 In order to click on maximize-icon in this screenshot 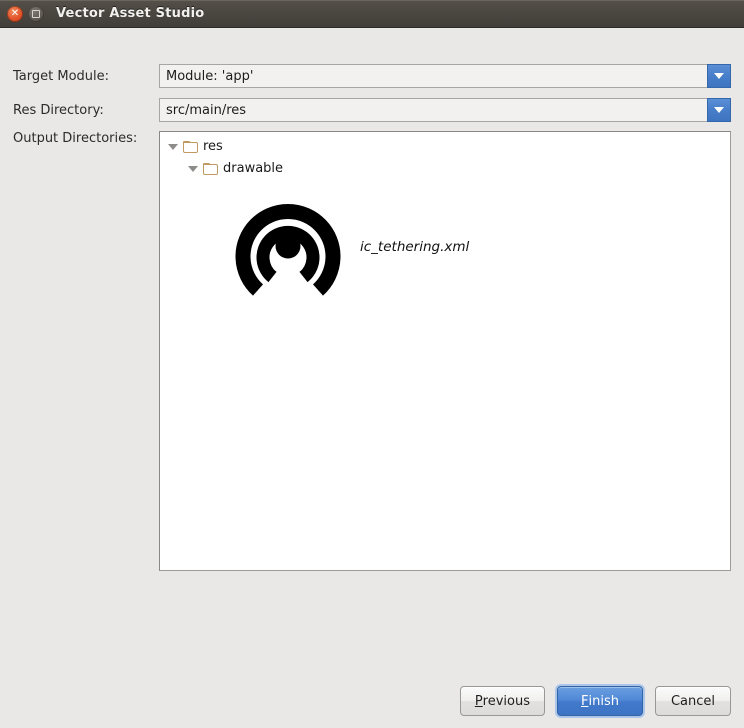, I will do `click(36, 13)`.